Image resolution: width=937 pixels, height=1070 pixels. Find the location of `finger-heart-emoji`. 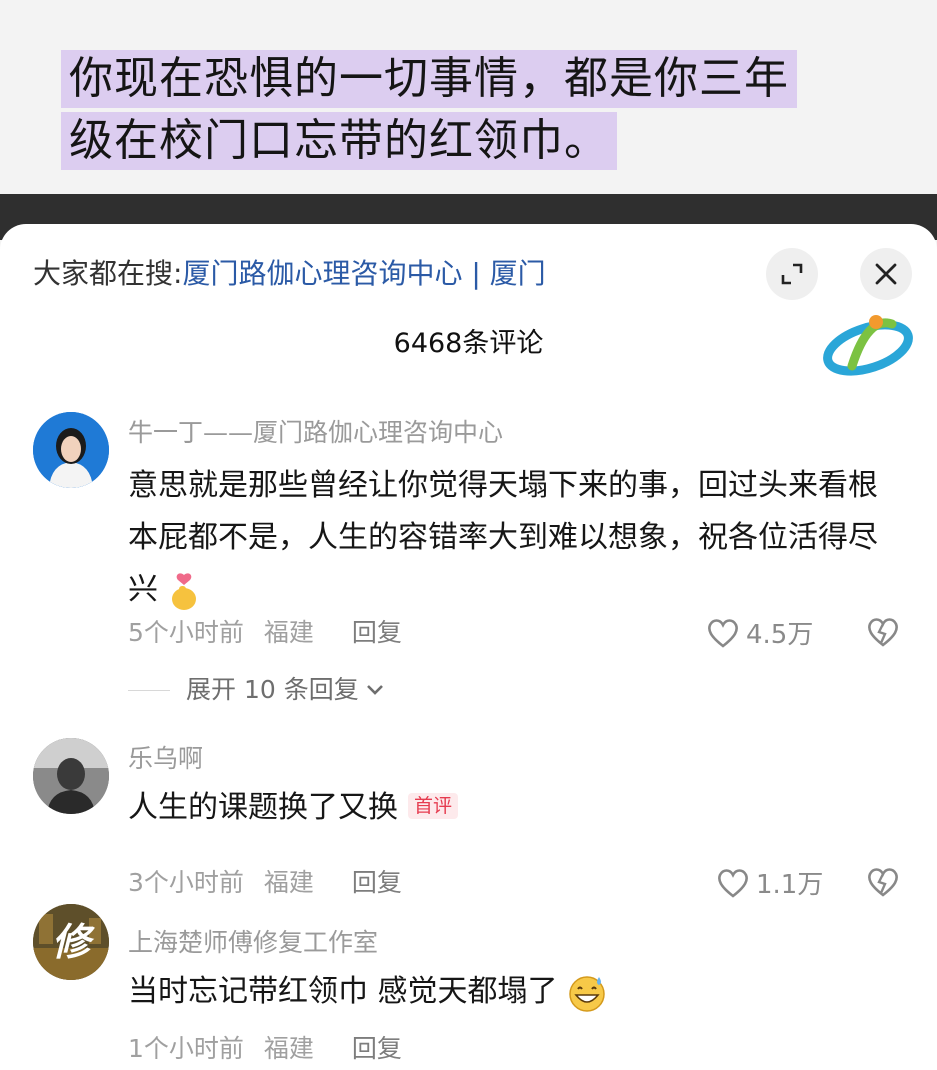

finger-heart-emoji is located at coordinates (183, 591).